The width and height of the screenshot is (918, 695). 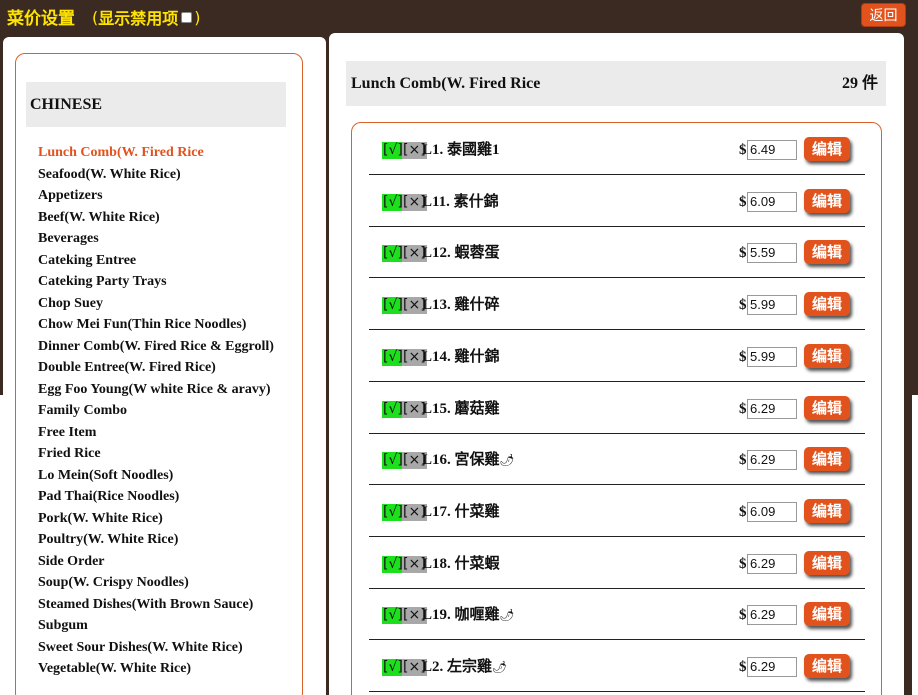 I want to click on category-item: Appetizers, so click(x=156, y=196).